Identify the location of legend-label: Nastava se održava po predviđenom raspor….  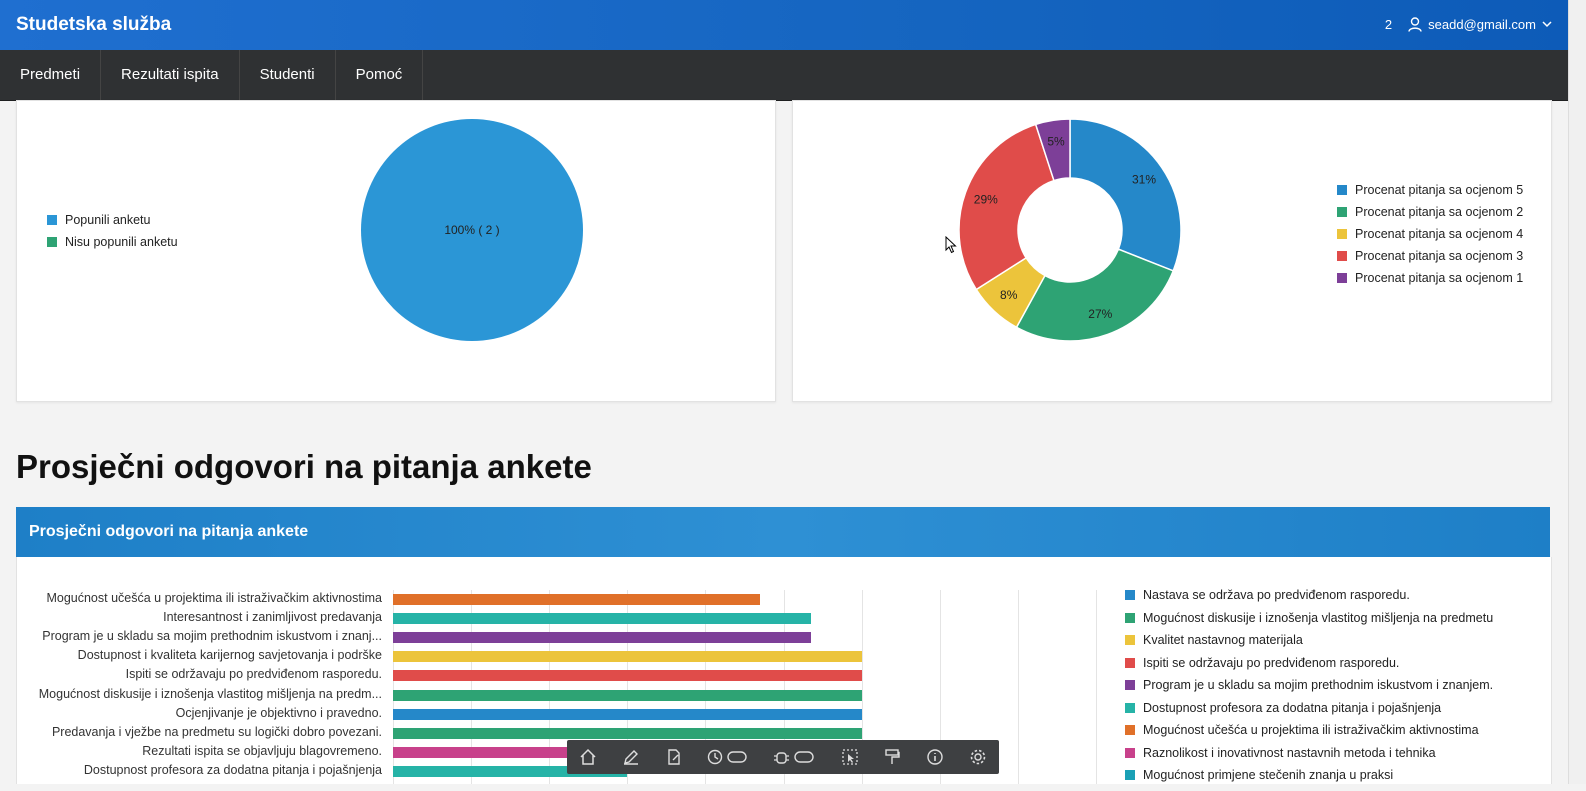
(1276, 595).